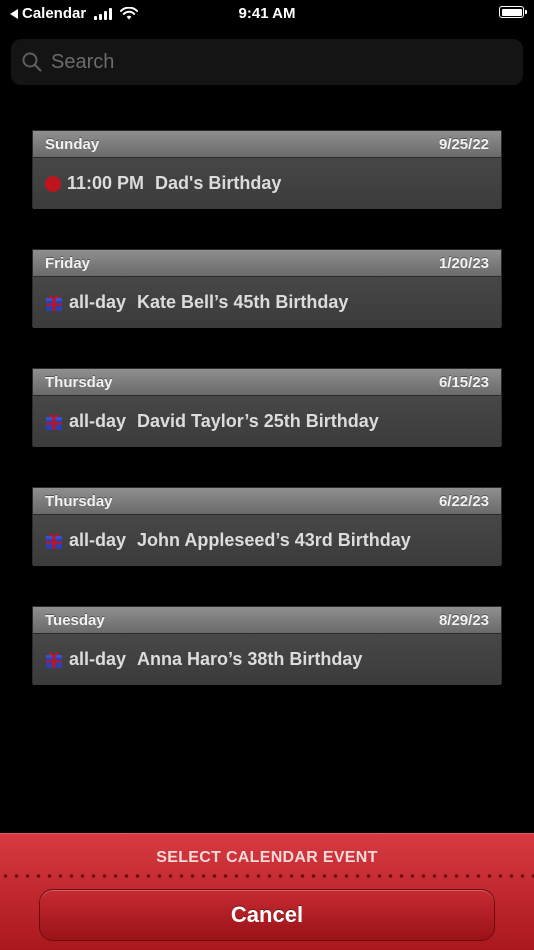  Describe the element at coordinates (463, 501) in the screenshot. I see `event-date: 6/22/23` at that location.